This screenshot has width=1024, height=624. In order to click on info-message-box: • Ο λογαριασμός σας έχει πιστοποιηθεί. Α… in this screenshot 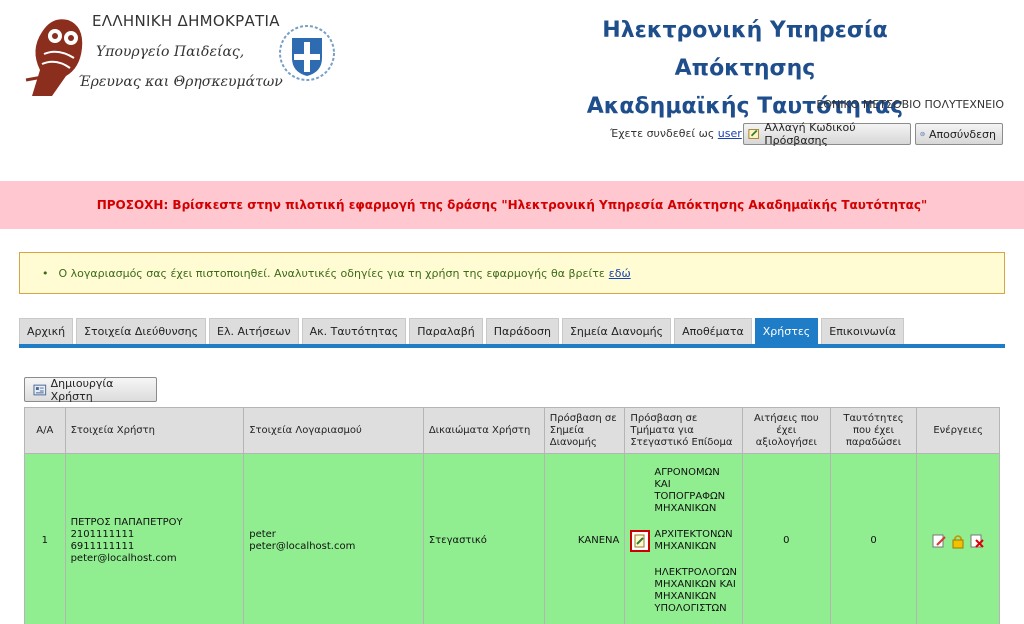, I will do `click(512, 273)`.